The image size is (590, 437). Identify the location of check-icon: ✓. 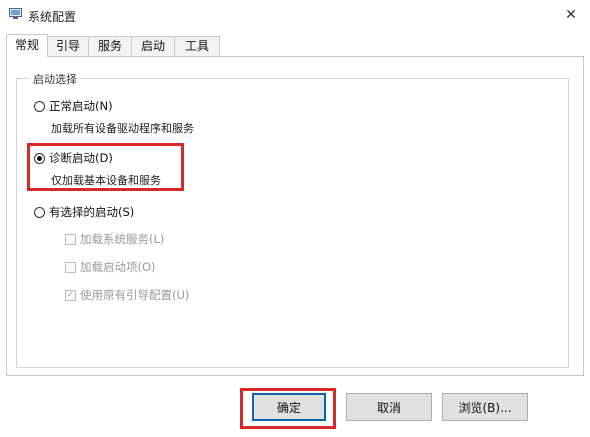
(70, 294).